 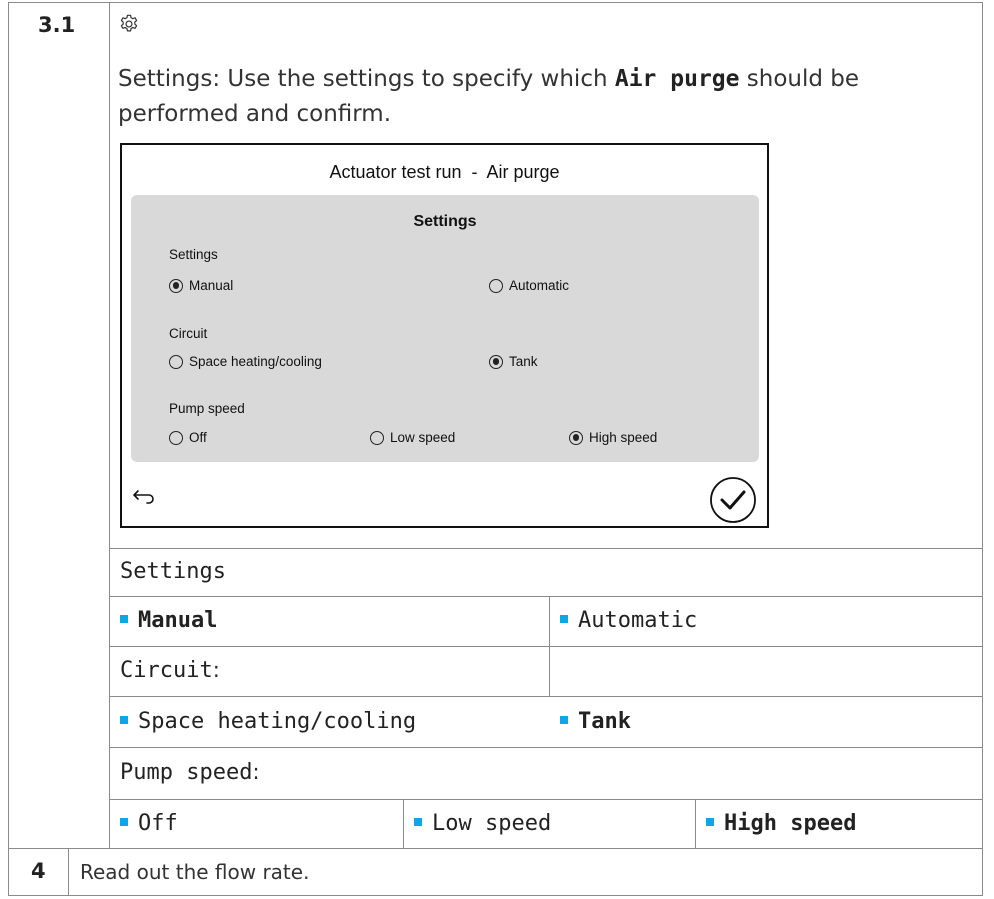 I want to click on settings-label: Settings, so click(x=193, y=254).